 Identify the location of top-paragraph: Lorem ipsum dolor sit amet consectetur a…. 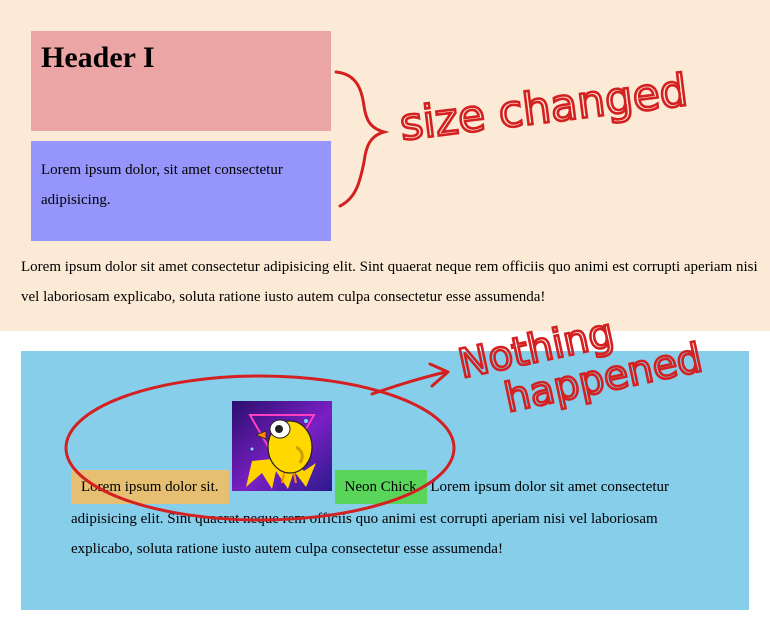
(389, 282).